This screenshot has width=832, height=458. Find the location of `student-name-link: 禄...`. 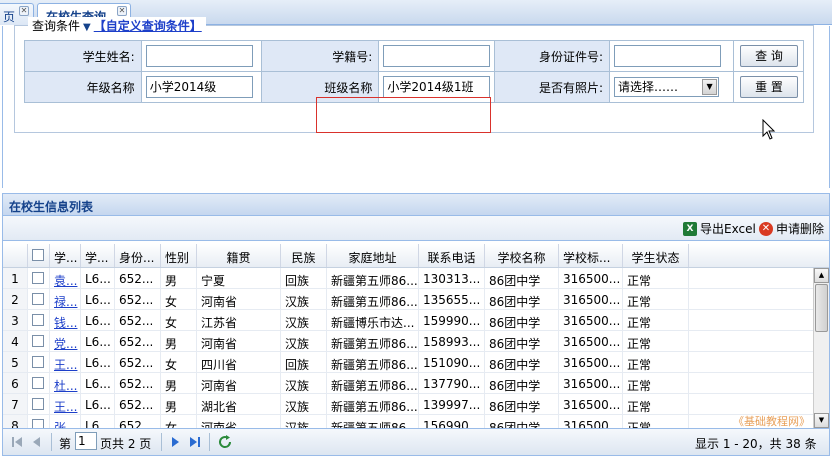

student-name-link: 禄... is located at coordinates (65, 299).